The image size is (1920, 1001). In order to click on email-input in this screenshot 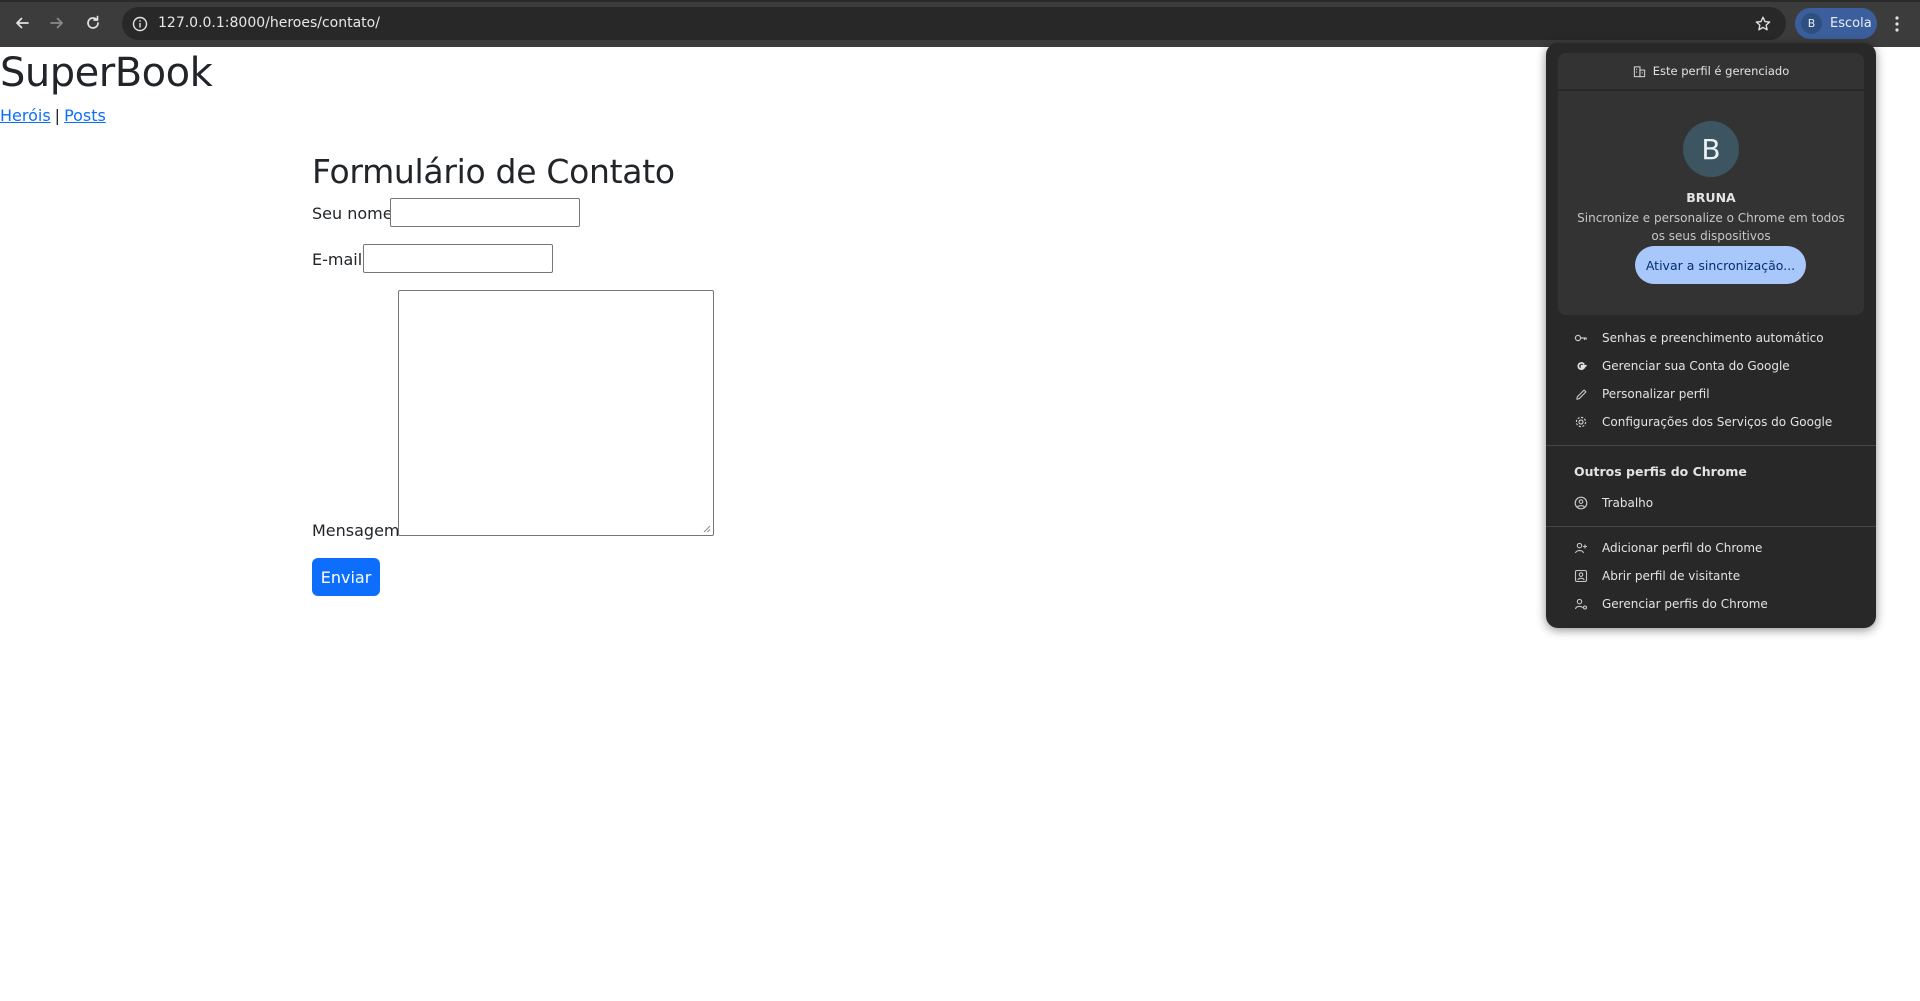, I will do `click(458, 258)`.